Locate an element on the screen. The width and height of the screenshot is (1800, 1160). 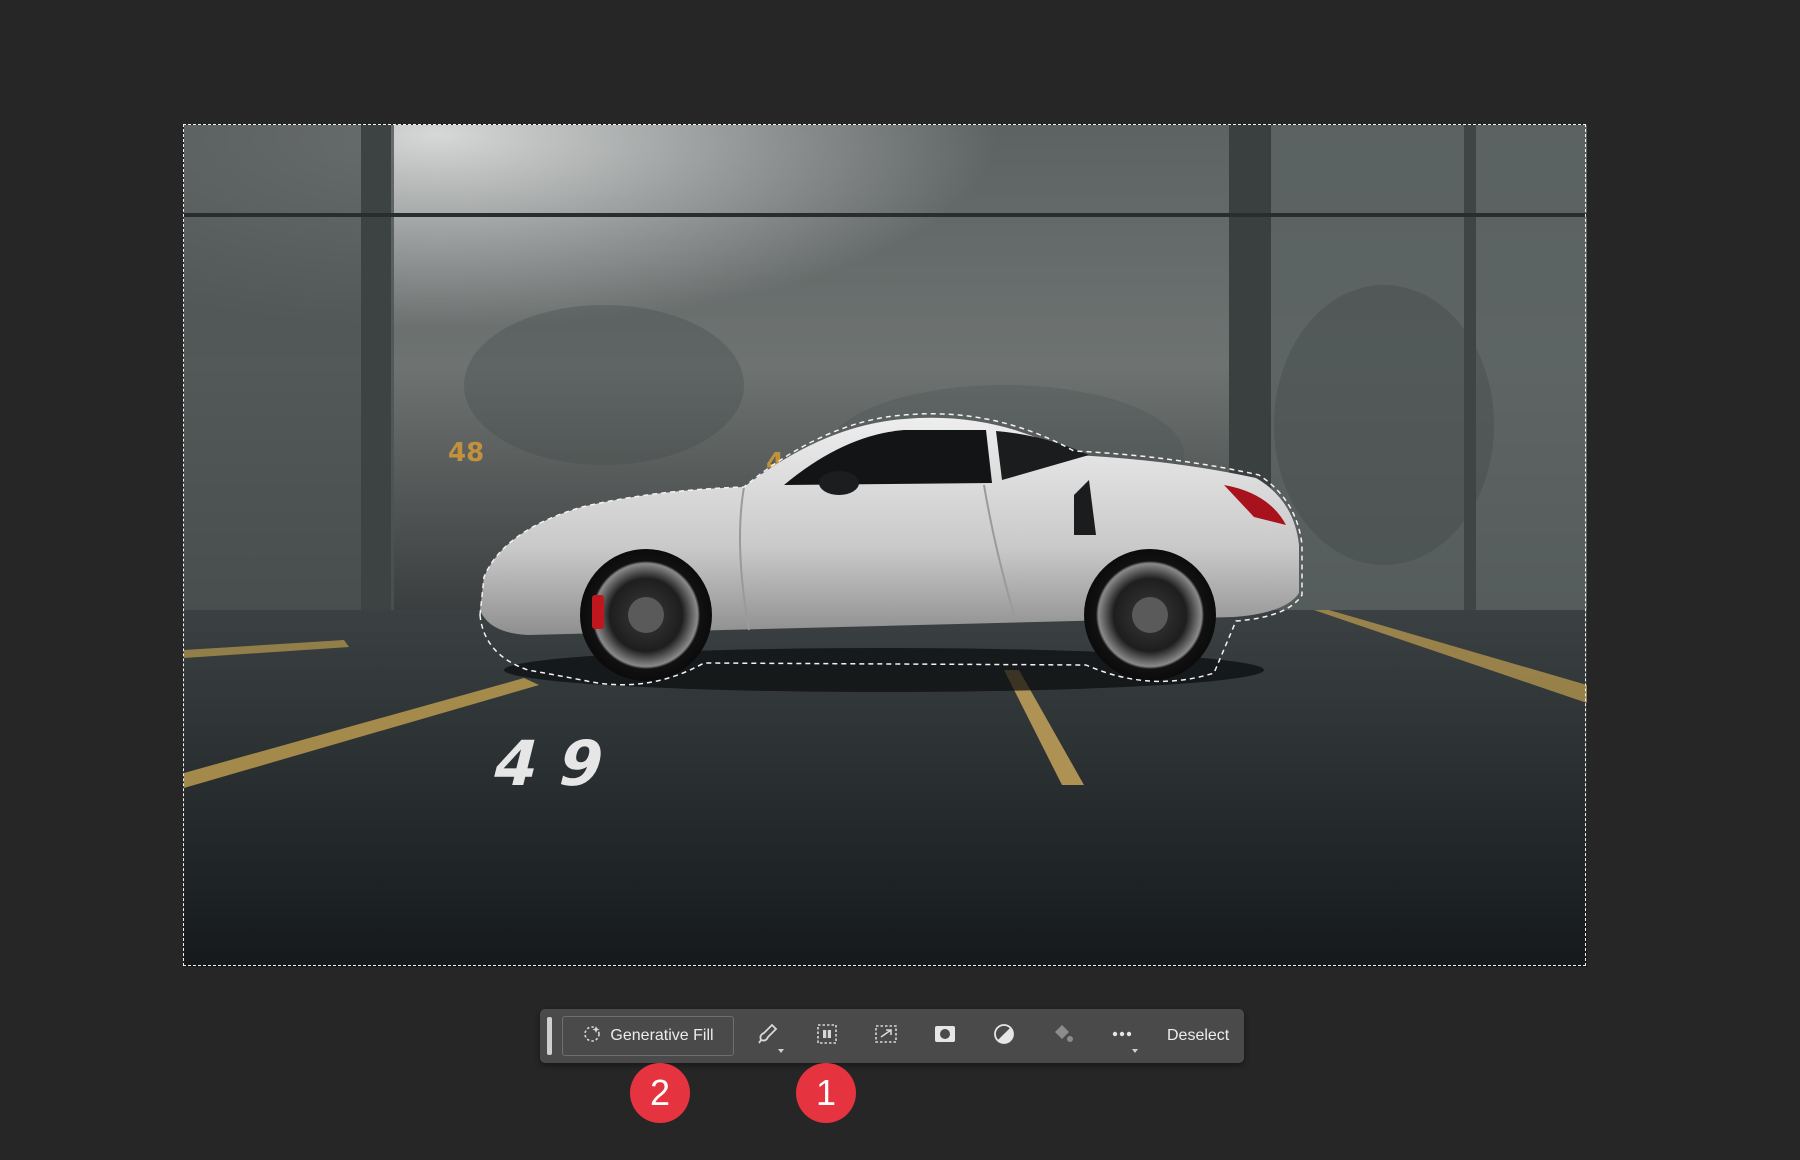
step-badge-2: 2 is located at coordinates (660, 1093).